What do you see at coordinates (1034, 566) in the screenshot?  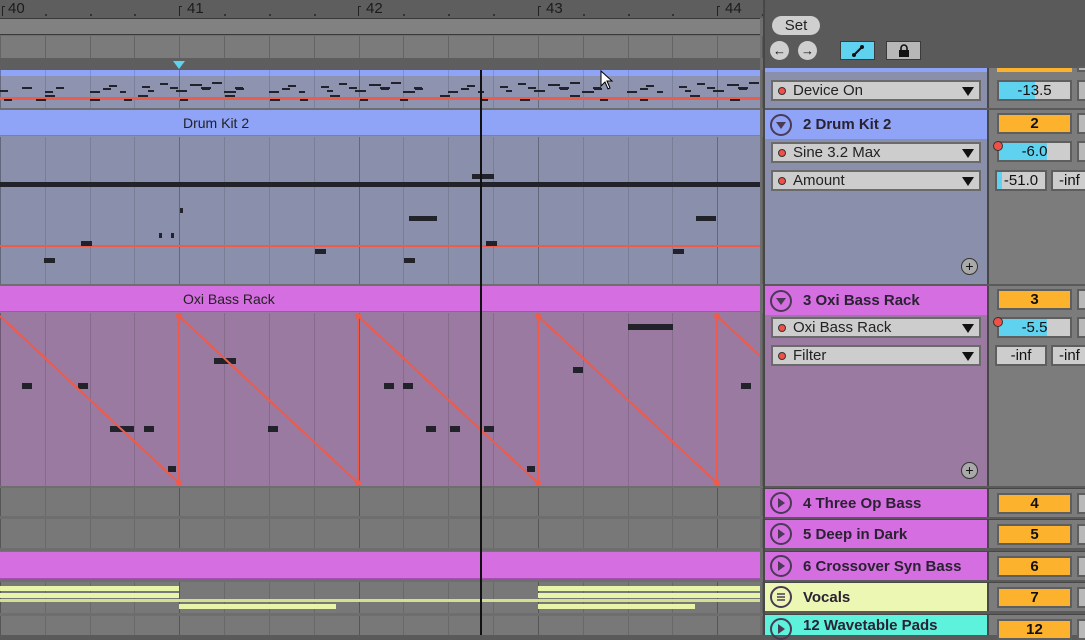 I see `track-number-box: 6` at bounding box center [1034, 566].